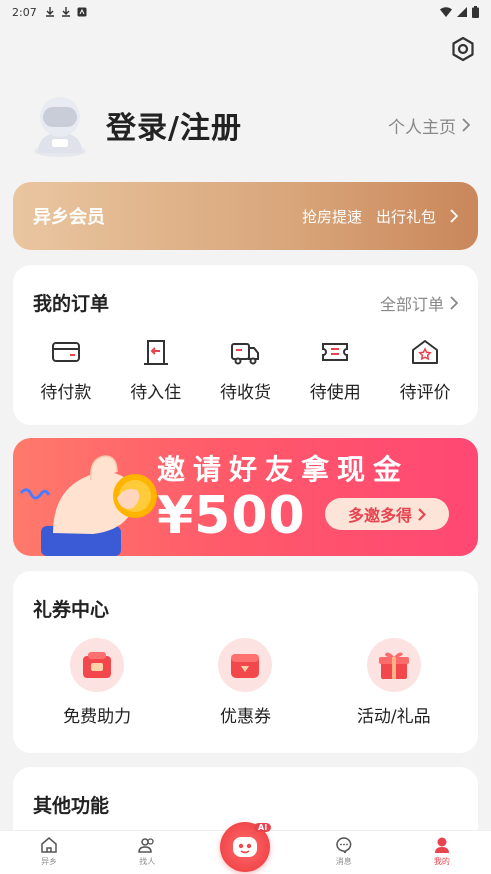 This screenshot has height=874, width=491. Describe the element at coordinates (82, 12) in the screenshot. I see `app-notification-icon` at that location.